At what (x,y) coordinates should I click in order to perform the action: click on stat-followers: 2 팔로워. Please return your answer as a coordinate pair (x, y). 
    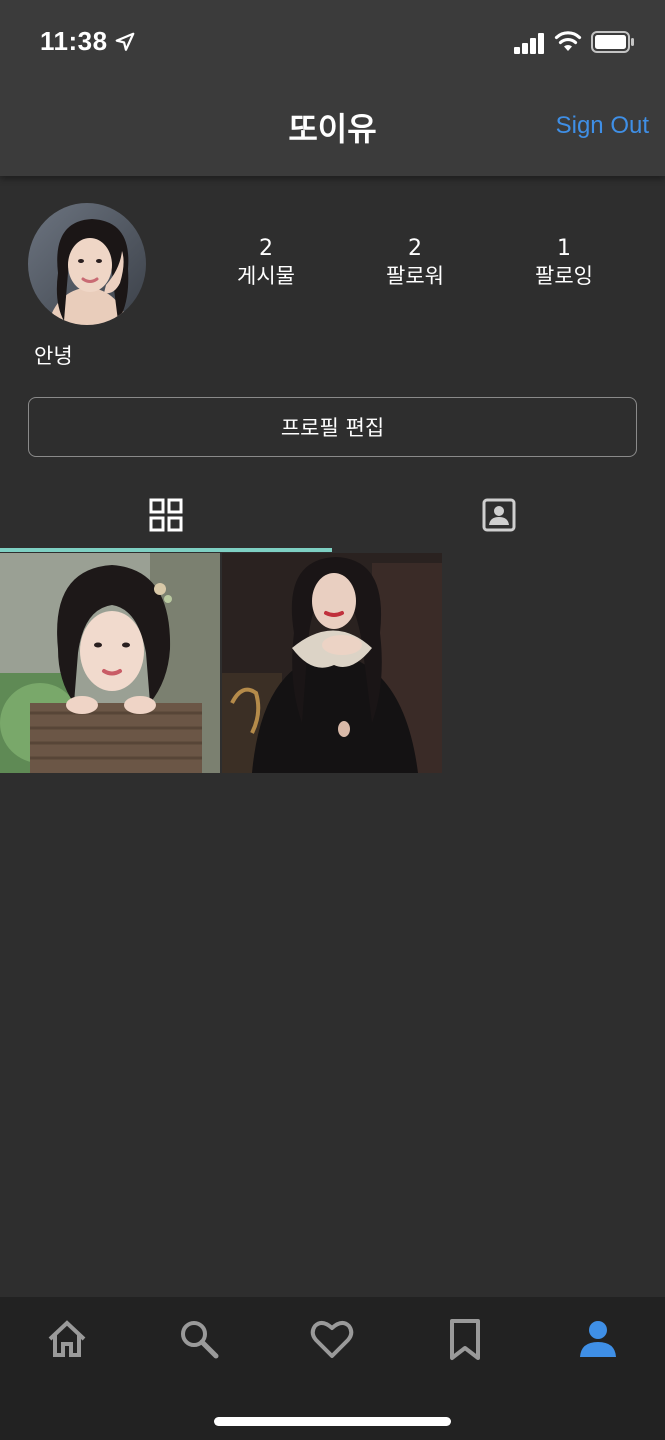
    Looking at the image, I should click on (415, 263).